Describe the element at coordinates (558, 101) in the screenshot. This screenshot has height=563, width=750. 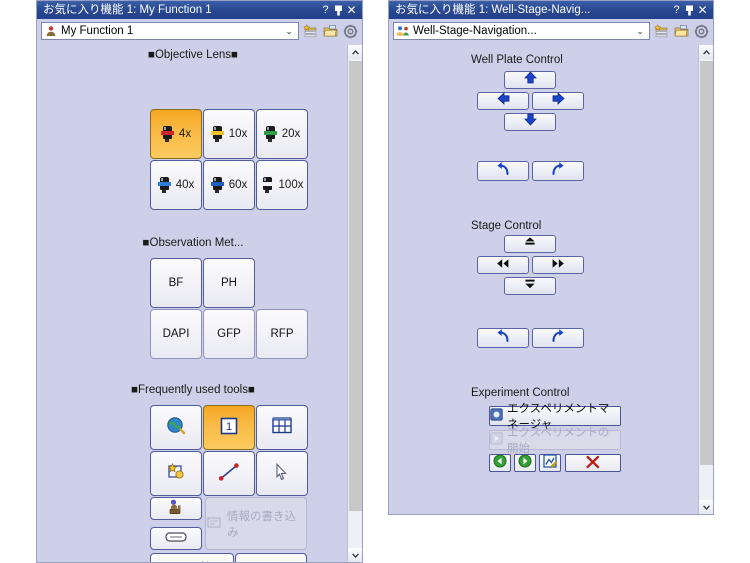
I see `well-plate-right-button` at that location.